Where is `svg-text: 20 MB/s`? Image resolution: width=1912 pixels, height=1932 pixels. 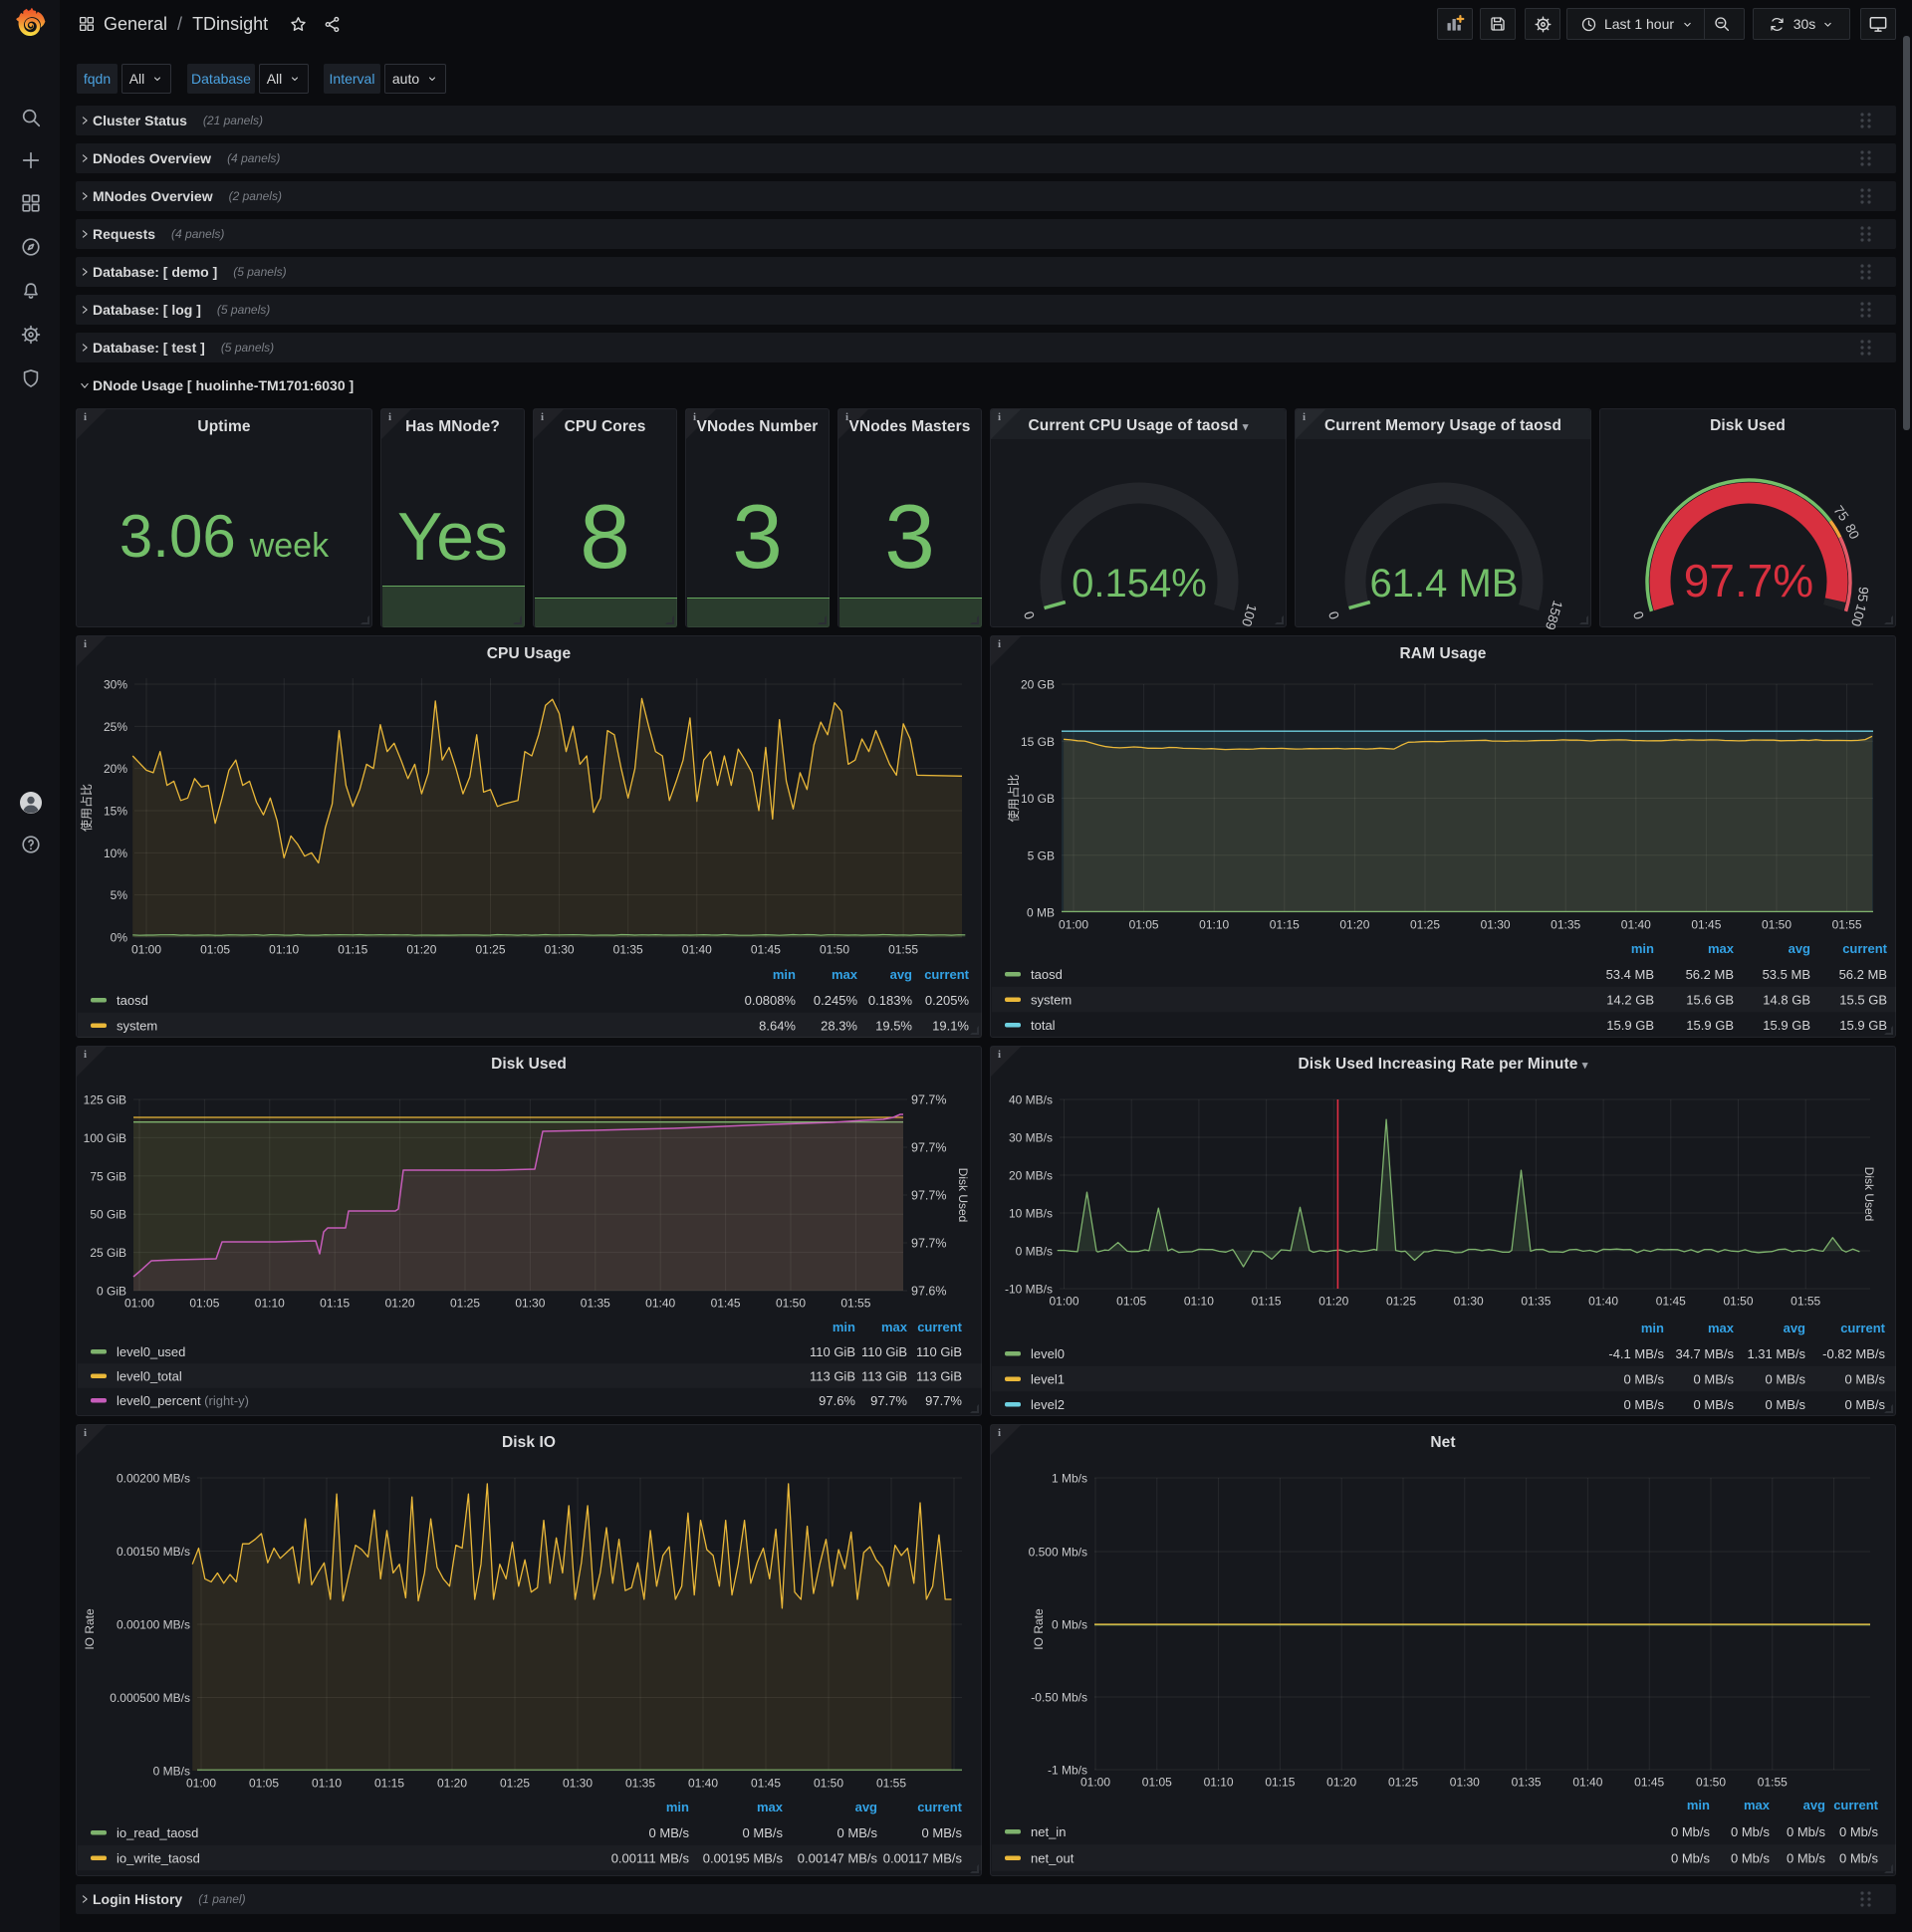 svg-text: 20 MB/s is located at coordinates (1031, 1176).